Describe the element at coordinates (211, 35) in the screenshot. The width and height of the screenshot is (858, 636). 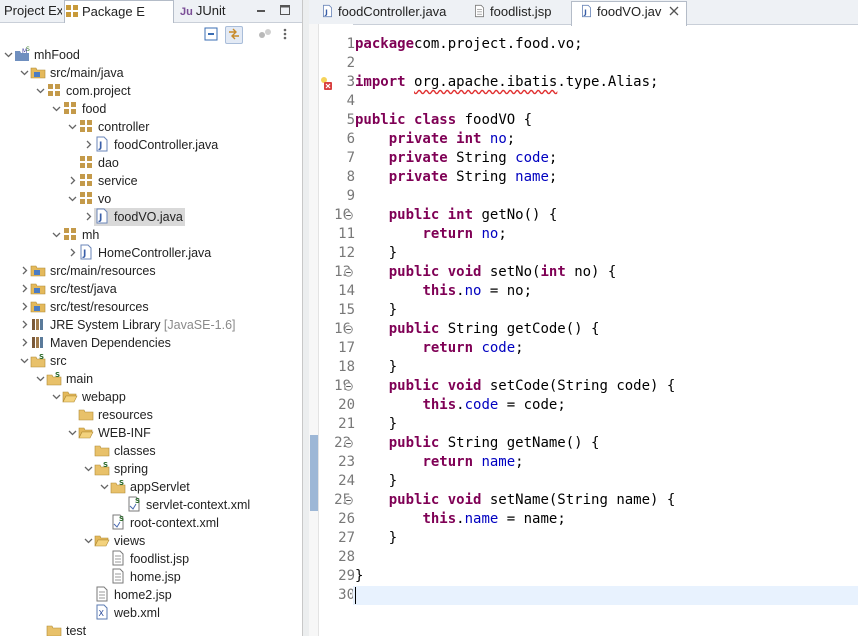
I see `collapse-all-icon` at that location.